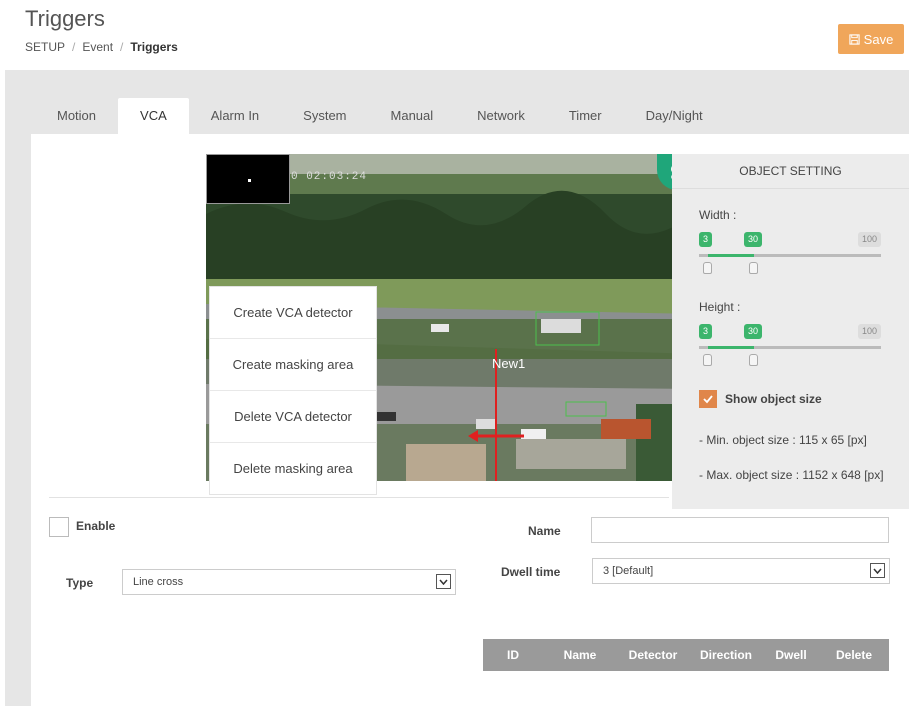 The height and width of the screenshot is (706, 911). What do you see at coordinates (869, 239) in the screenshot?
I see `width-scale-max: 100` at bounding box center [869, 239].